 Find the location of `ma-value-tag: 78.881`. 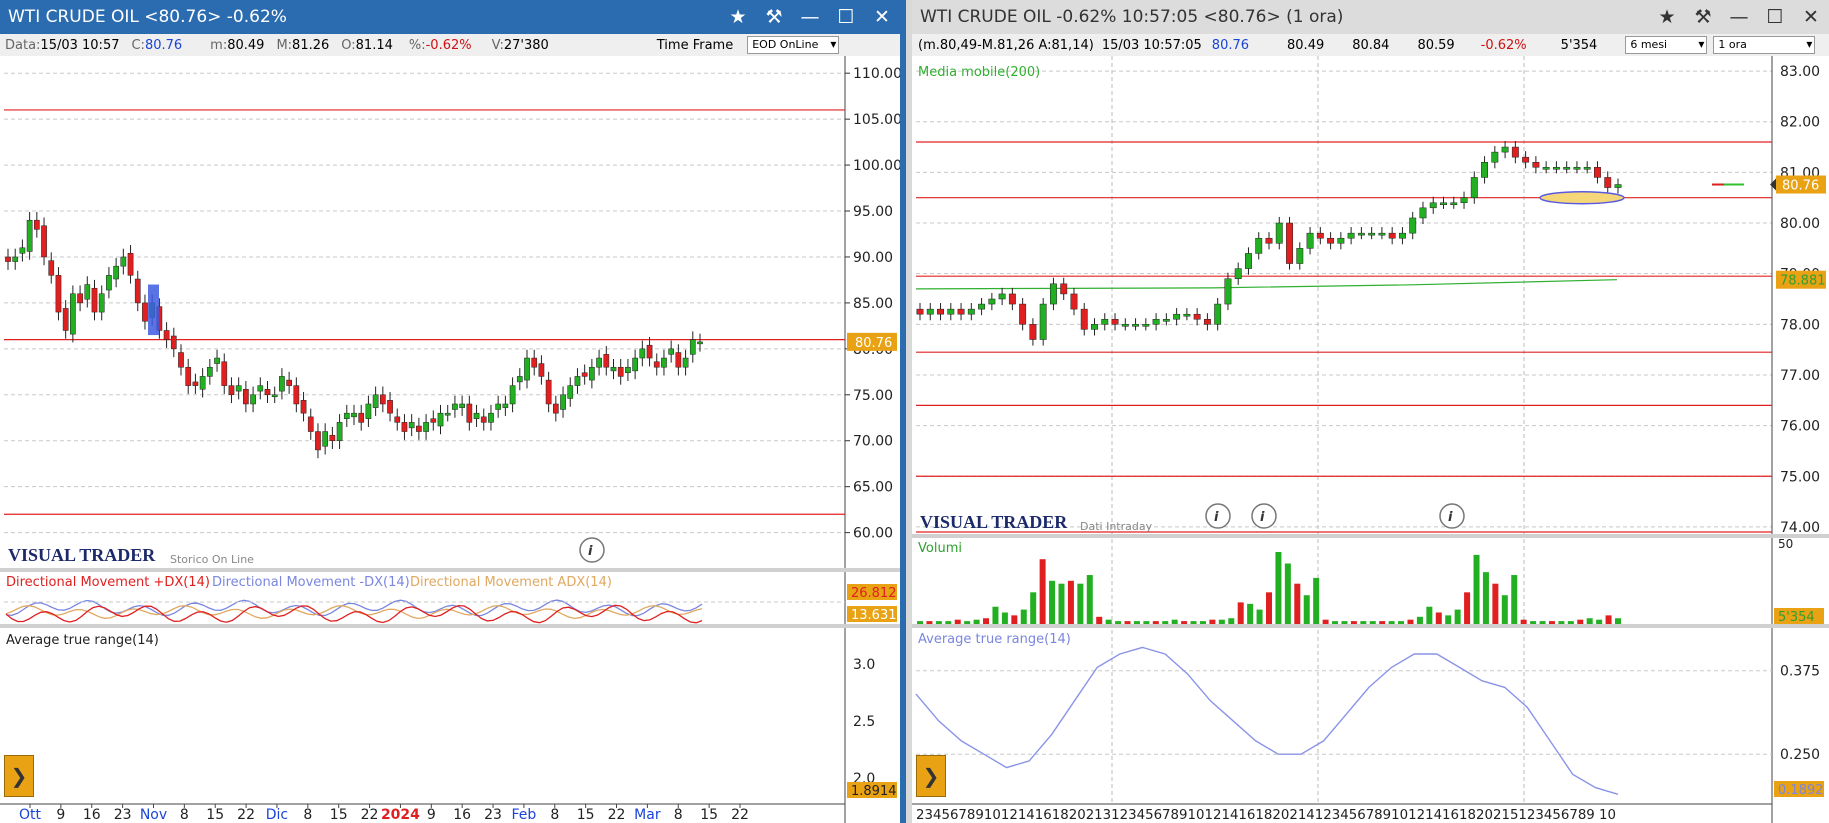

ma-value-tag: 78.881 is located at coordinates (1803, 281).